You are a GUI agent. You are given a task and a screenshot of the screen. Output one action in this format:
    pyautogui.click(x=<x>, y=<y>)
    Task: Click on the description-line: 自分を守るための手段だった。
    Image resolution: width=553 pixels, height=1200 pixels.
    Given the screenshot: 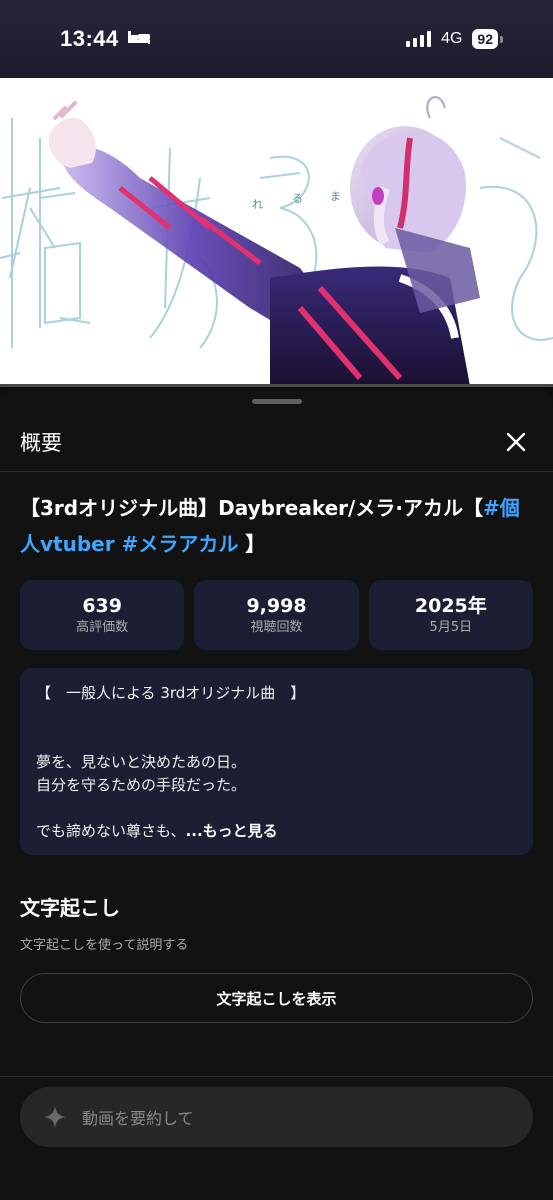 What is the action you would take?
    pyautogui.click(x=141, y=785)
    